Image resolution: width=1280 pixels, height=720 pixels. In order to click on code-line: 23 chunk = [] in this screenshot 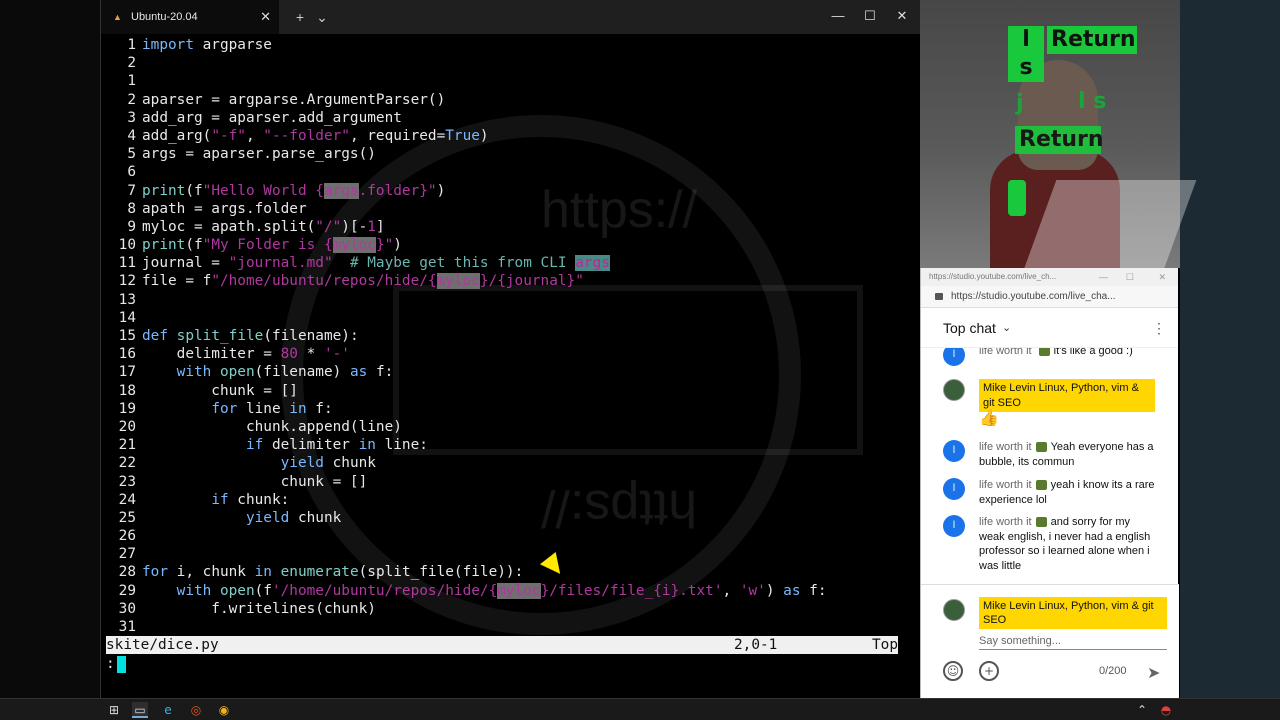, I will do `click(512, 482)`.